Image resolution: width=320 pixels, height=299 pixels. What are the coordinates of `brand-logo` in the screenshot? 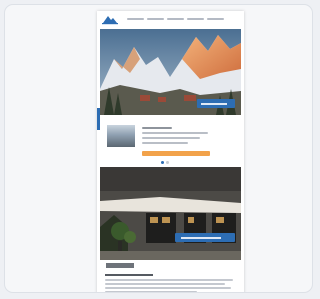 It's located at (120, 265).